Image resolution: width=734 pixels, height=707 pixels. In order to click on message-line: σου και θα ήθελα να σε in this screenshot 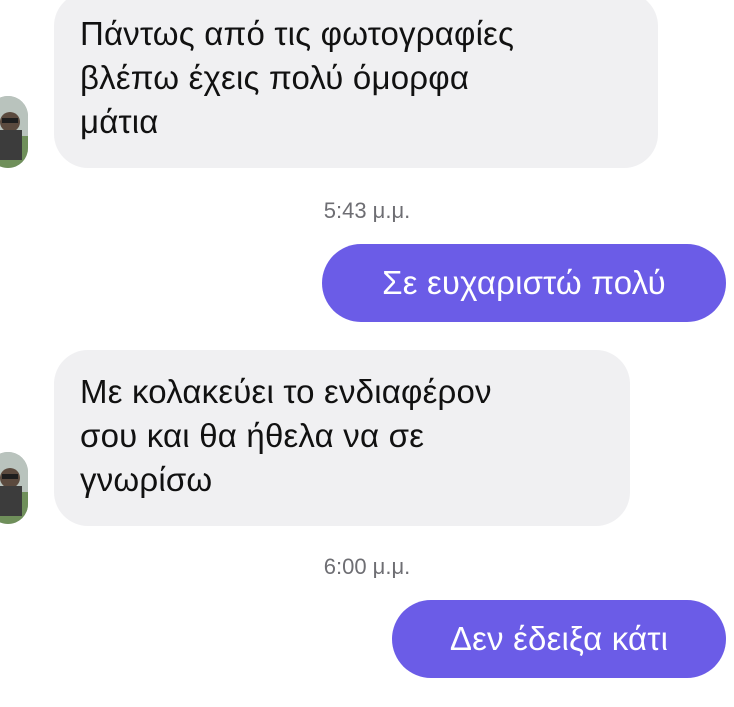, I will do `click(252, 435)`.